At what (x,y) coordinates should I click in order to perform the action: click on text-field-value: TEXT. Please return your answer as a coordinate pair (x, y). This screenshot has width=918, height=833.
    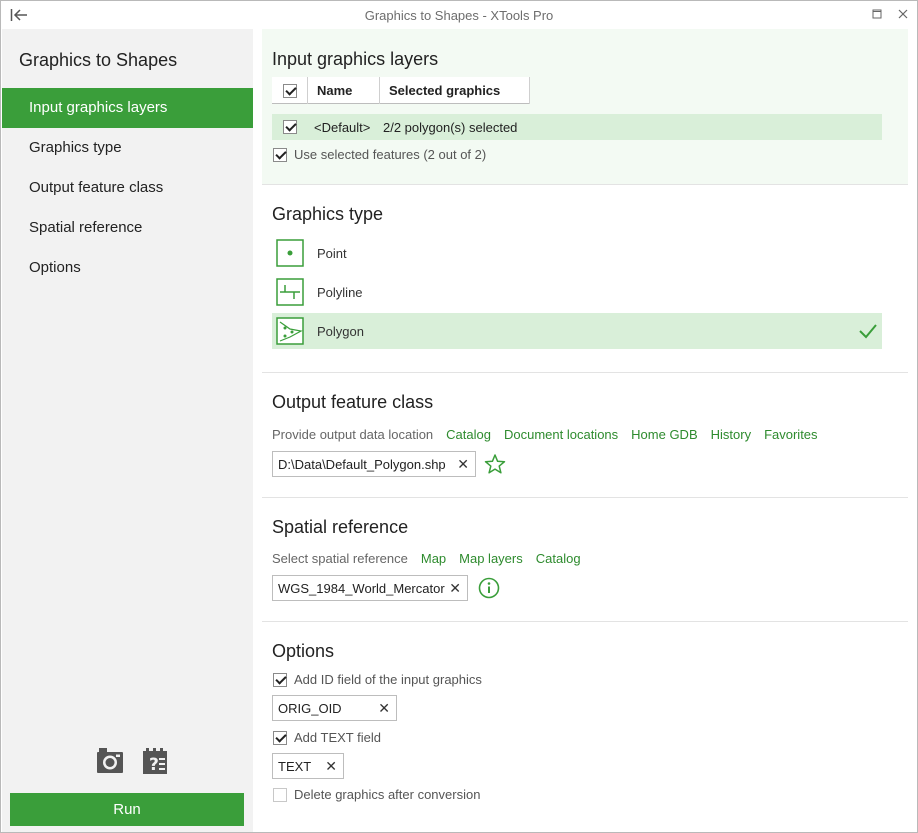
    Looking at the image, I should click on (295, 766).